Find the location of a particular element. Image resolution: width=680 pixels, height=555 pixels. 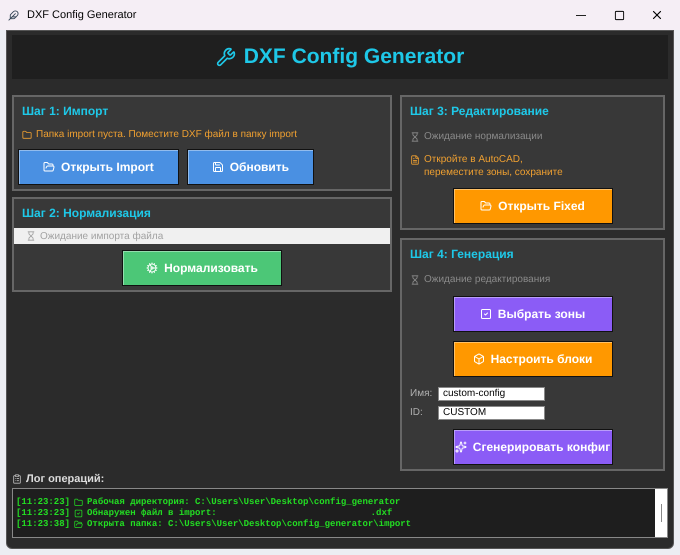

log-text: Обнаружен файл в import: is located at coordinates (152, 513).